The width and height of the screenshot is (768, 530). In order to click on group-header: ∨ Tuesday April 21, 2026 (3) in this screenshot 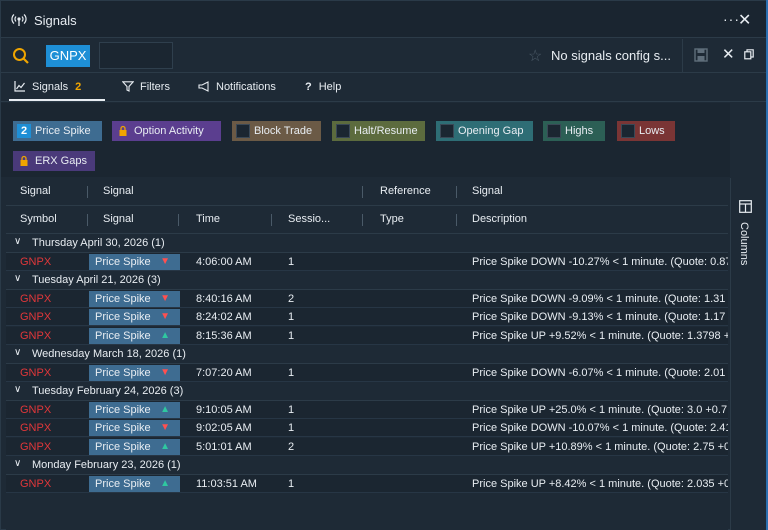, I will do `click(367, 280)`.